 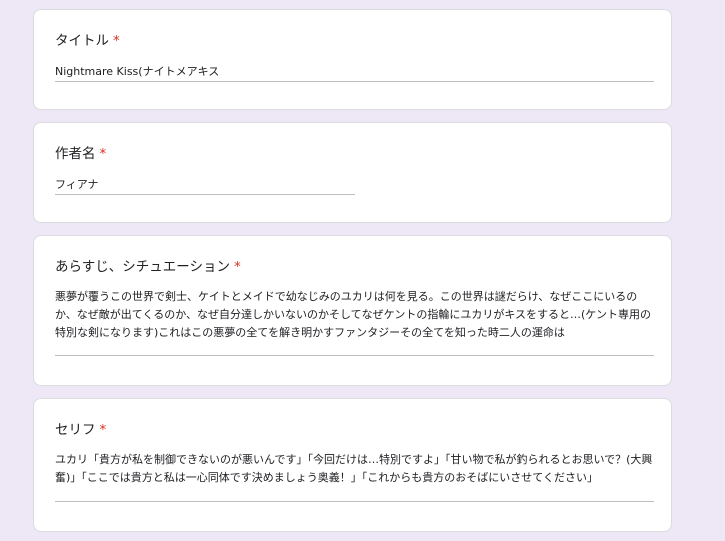 I want to click on question-label-synopsis: あらすじ、シチュエーション *, so click(x=148, y=267).